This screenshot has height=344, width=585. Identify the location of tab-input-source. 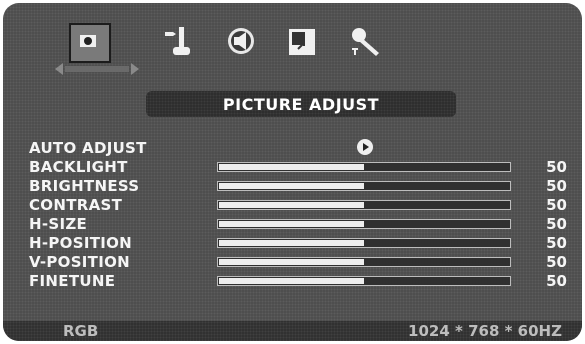
(191, 47).